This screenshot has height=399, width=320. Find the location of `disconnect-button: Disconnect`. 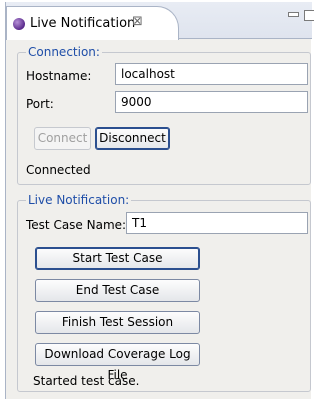

disconnect-button: Disconnect is located at coordinates (132, 138).